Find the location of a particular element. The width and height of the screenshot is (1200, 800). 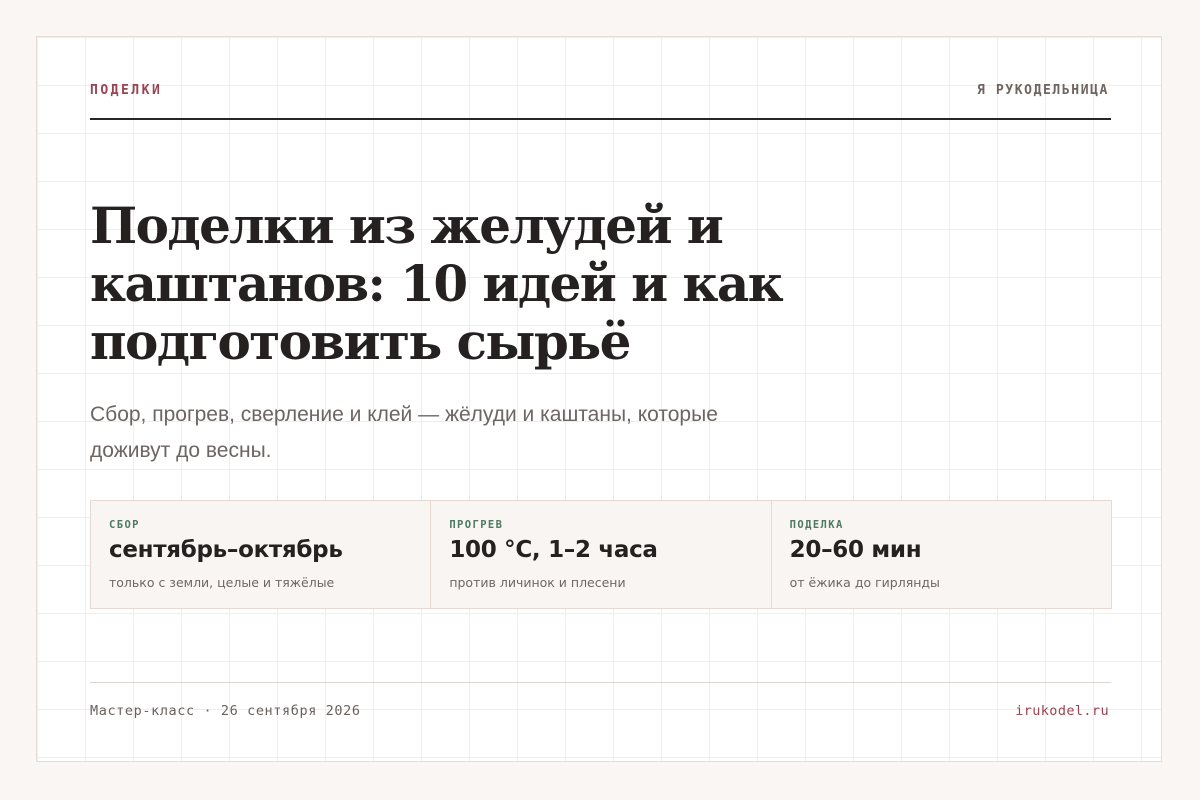

stat-note: от ёжика до гирлянды is located at coordinates (864, 582).